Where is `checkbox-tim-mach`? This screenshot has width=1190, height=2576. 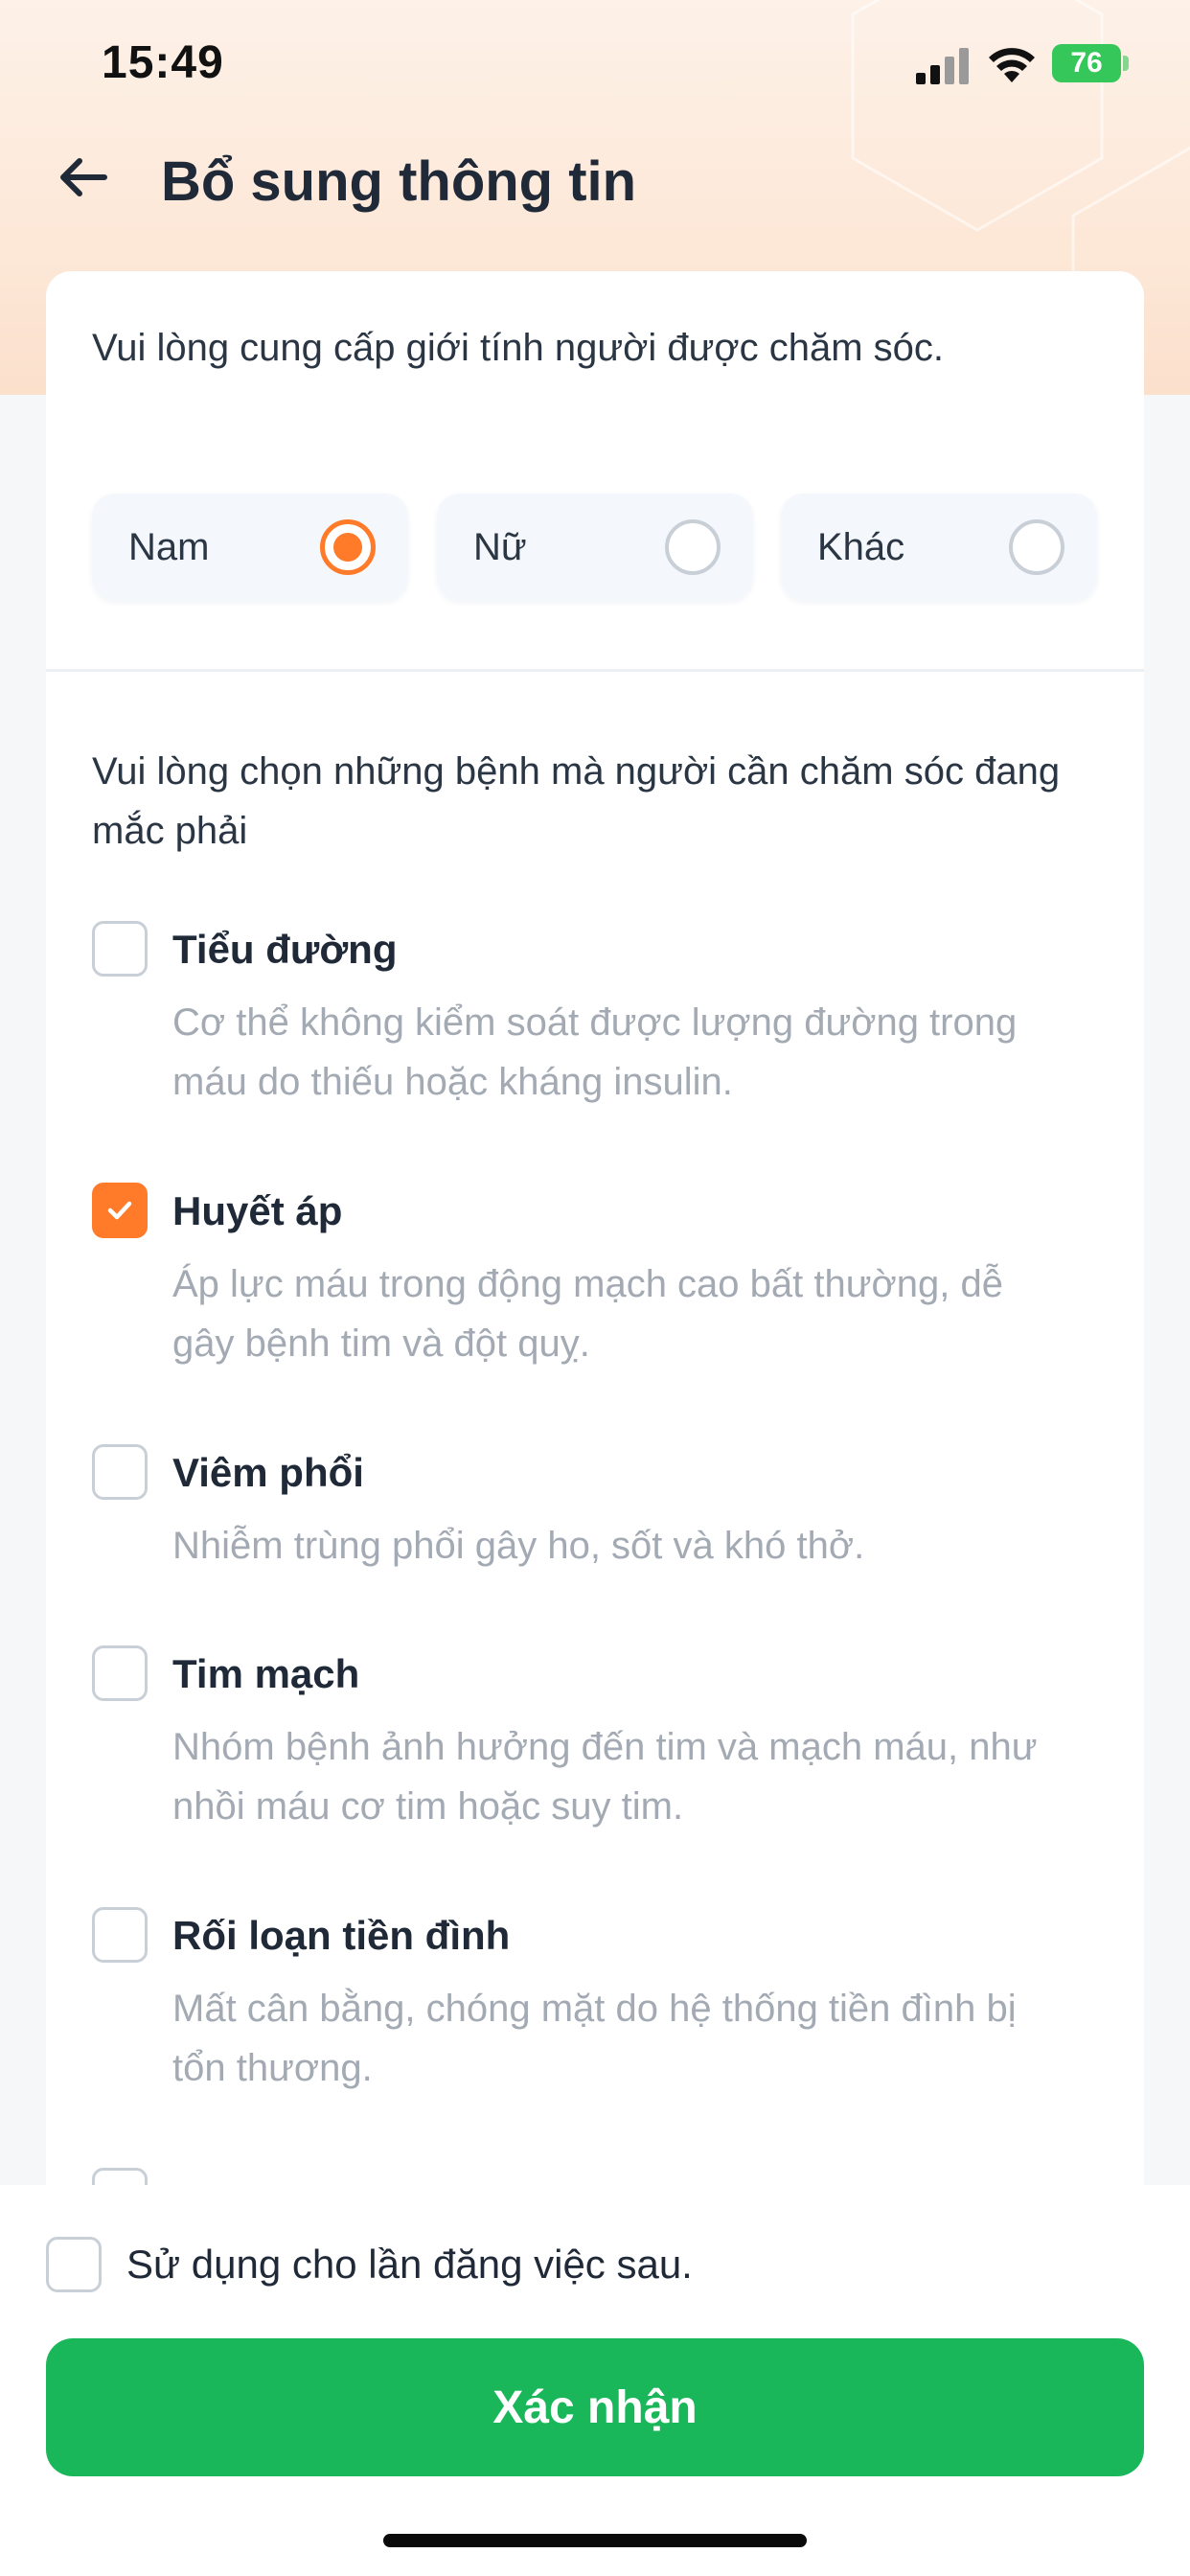
checkbox-tim-mach is located at coordinates (120, 1673).